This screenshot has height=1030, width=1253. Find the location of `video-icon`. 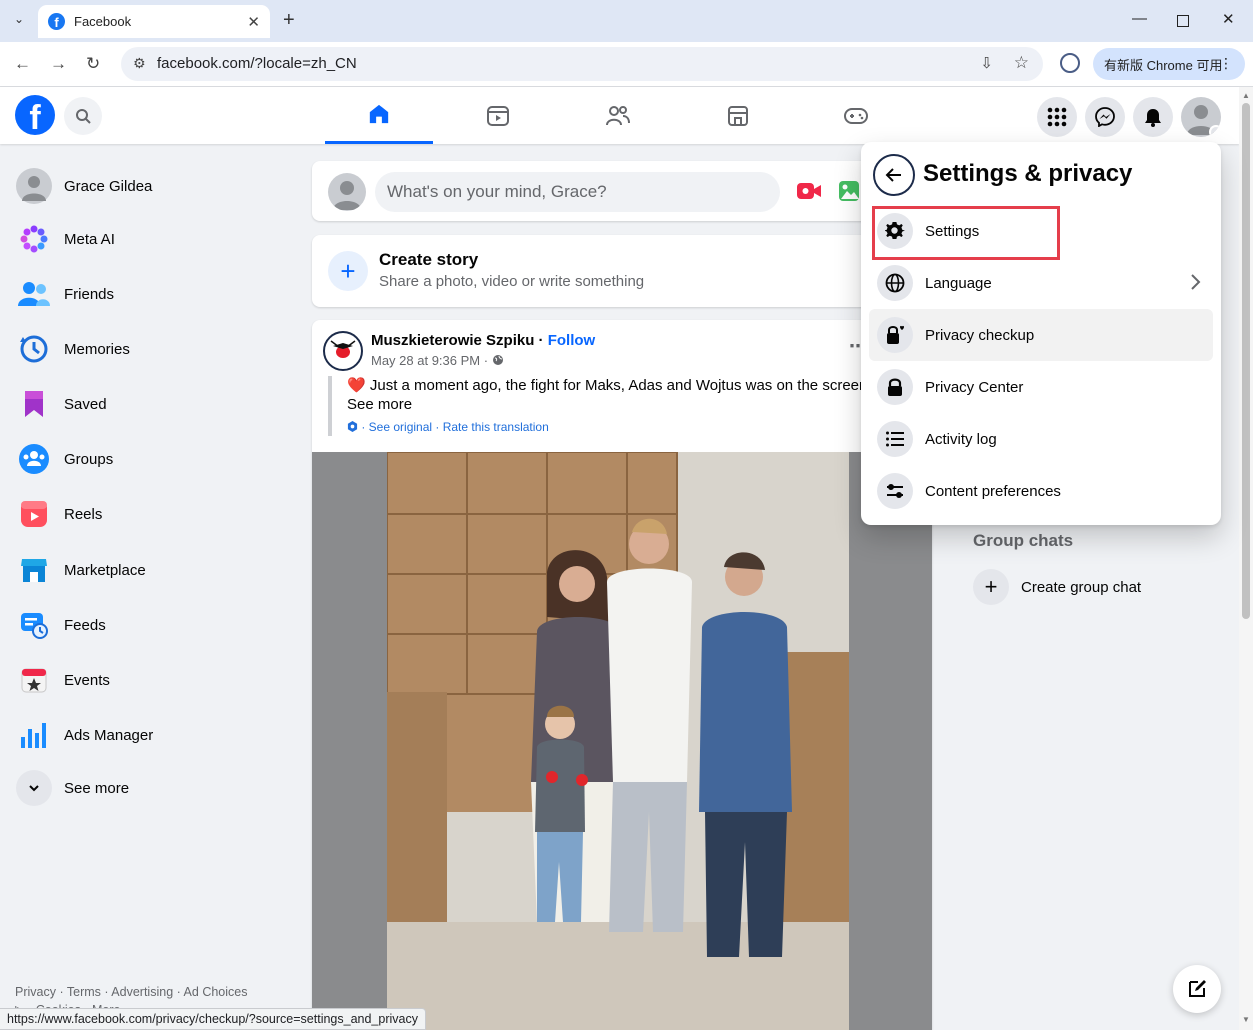

video-icon is located at coordinates (498, 115).